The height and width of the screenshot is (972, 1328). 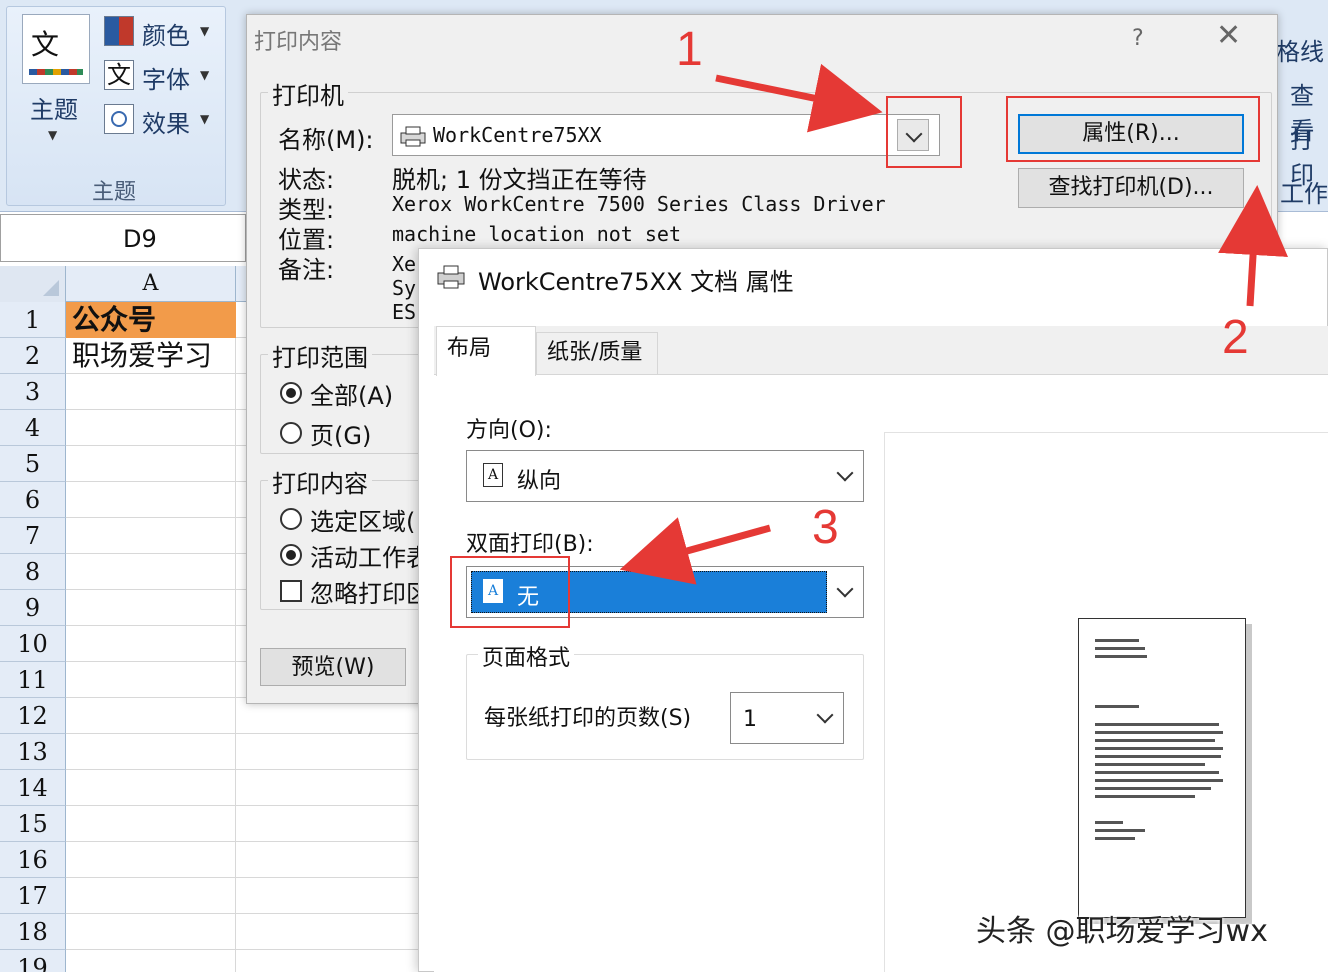 What do you see at coordinates (308, 93) in the screenshot?
I see `printer-group-label: 打印机` at bounding box center [308, 93].